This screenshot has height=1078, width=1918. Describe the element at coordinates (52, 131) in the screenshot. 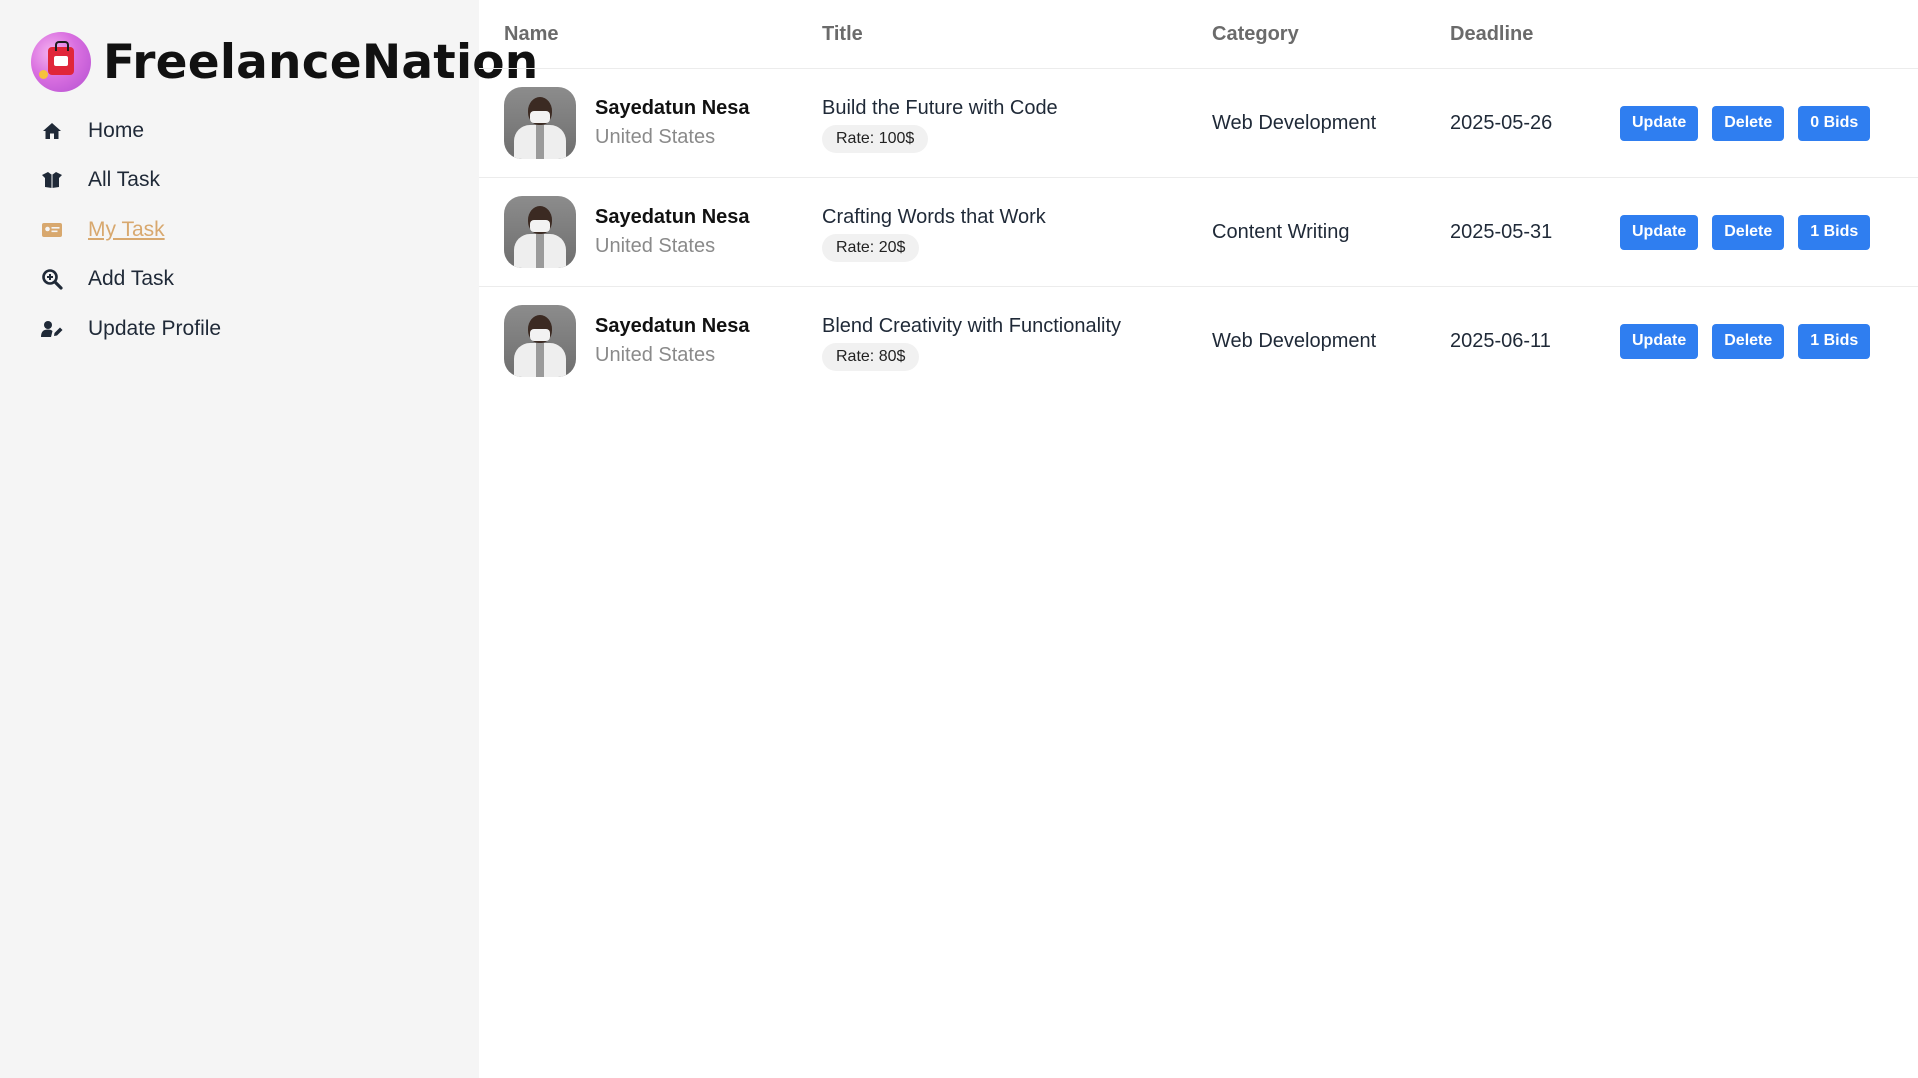

I see `home-icon` at that location.